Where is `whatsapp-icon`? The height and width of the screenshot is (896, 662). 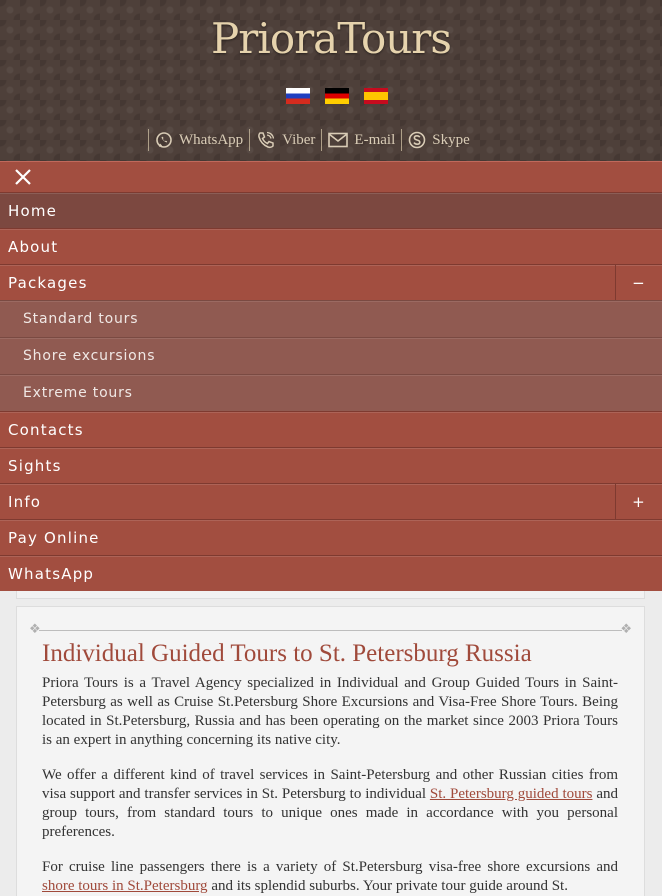
whatsapp-icon is located at coordinates (164, 140).